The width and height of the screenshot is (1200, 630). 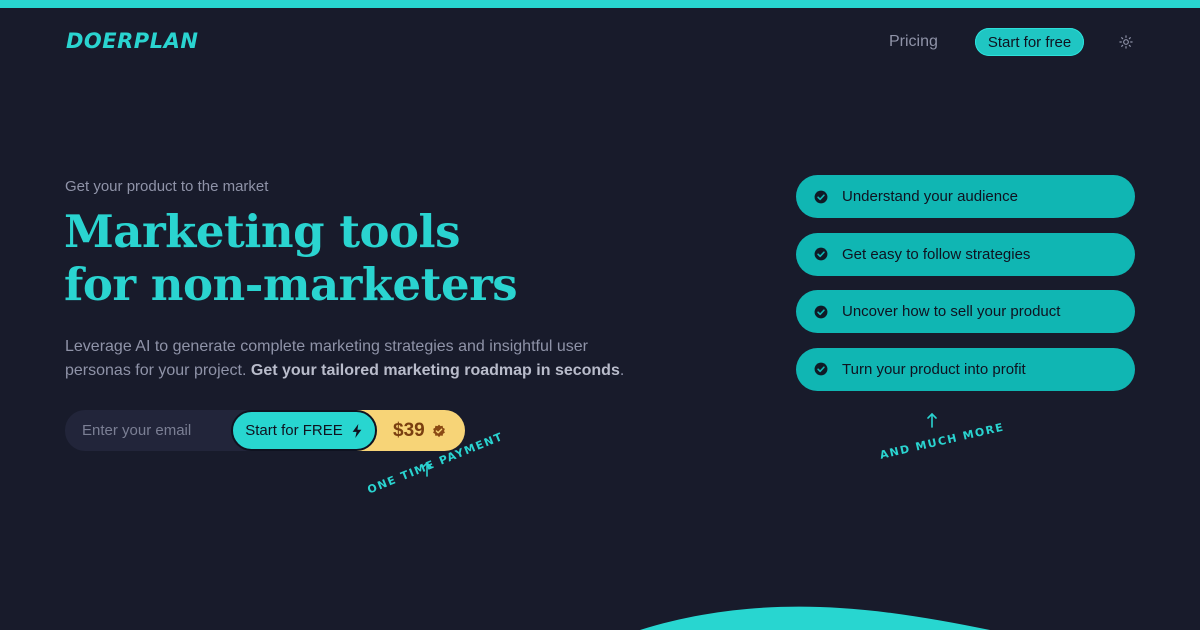 What do you see at coordinates (294, 430) in the screenshot?
I see `start-free-label: Start for FREE` at bounding box center [294, 430].